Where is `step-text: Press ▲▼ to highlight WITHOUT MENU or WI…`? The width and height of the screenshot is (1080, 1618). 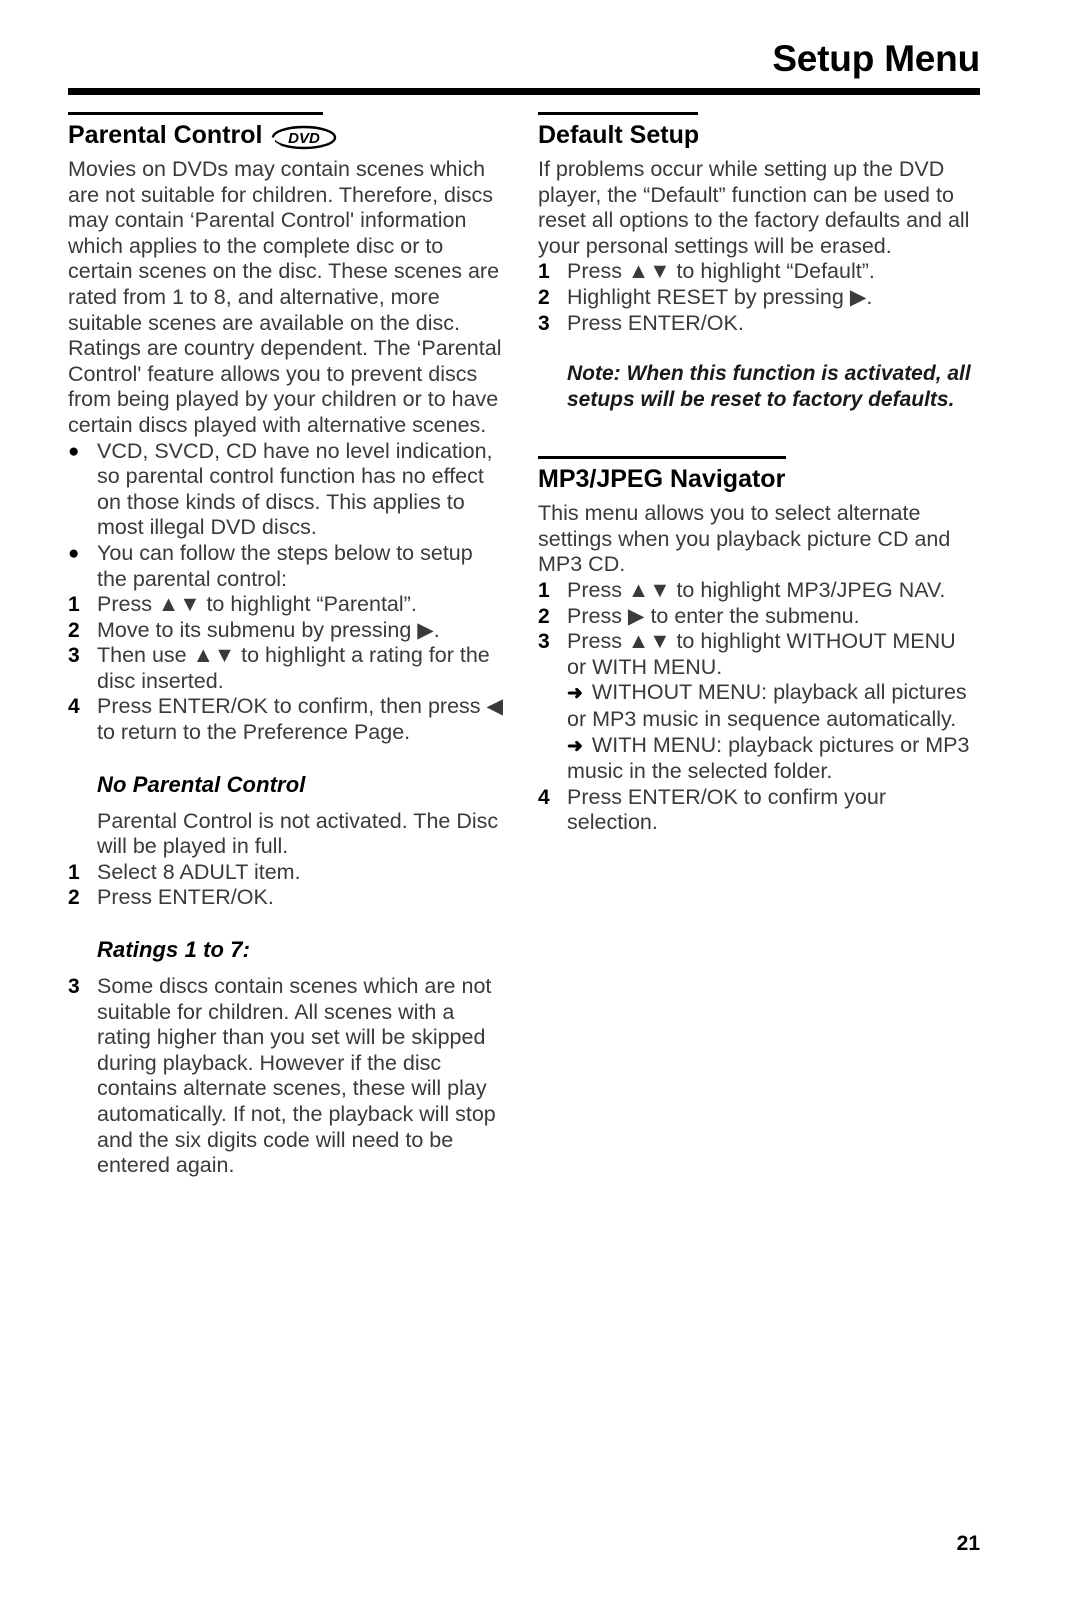
step-text: Press ▲▼ to highlight WITHOUT MENU or WI… is located at coordinates (761, 654).